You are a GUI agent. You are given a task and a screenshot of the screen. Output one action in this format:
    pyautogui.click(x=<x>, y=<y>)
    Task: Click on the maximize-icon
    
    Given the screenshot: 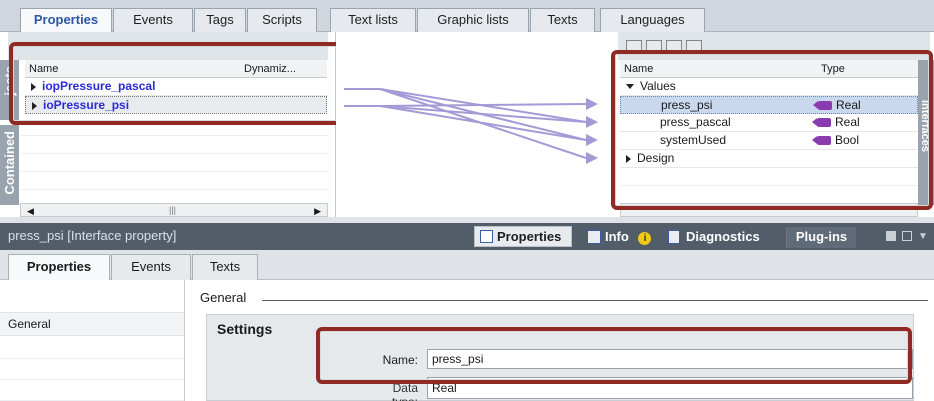 What is the action you would take?
    pyautogui.click(x=907, y=236)
    